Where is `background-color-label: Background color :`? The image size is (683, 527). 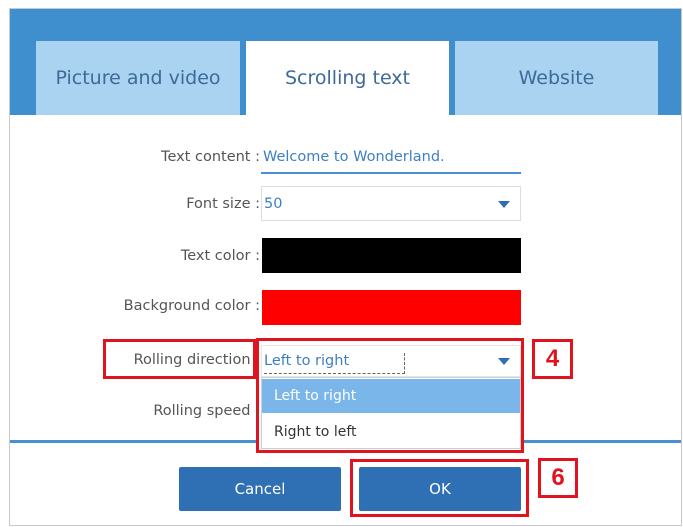
background-color-label: Background color : is located at coordinates (191, 306).